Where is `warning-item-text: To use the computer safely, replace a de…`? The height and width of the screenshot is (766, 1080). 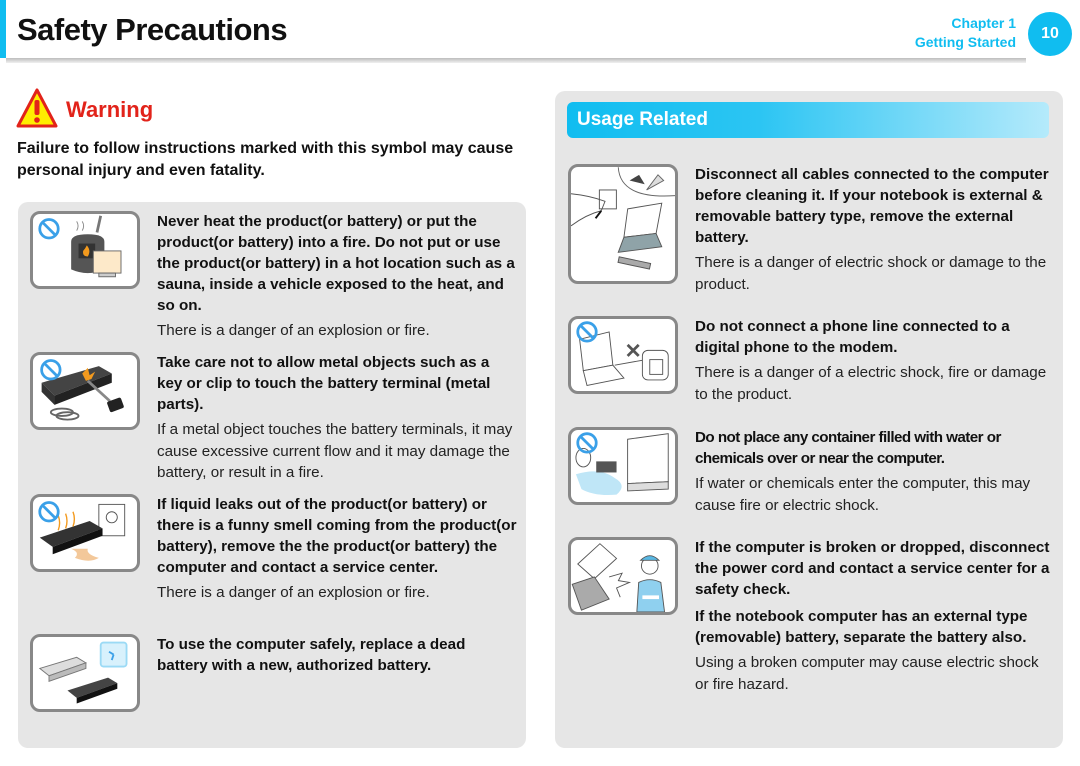 warning-item-text: To use the computer safely, replace a de… is located at coordinates (337, 655).